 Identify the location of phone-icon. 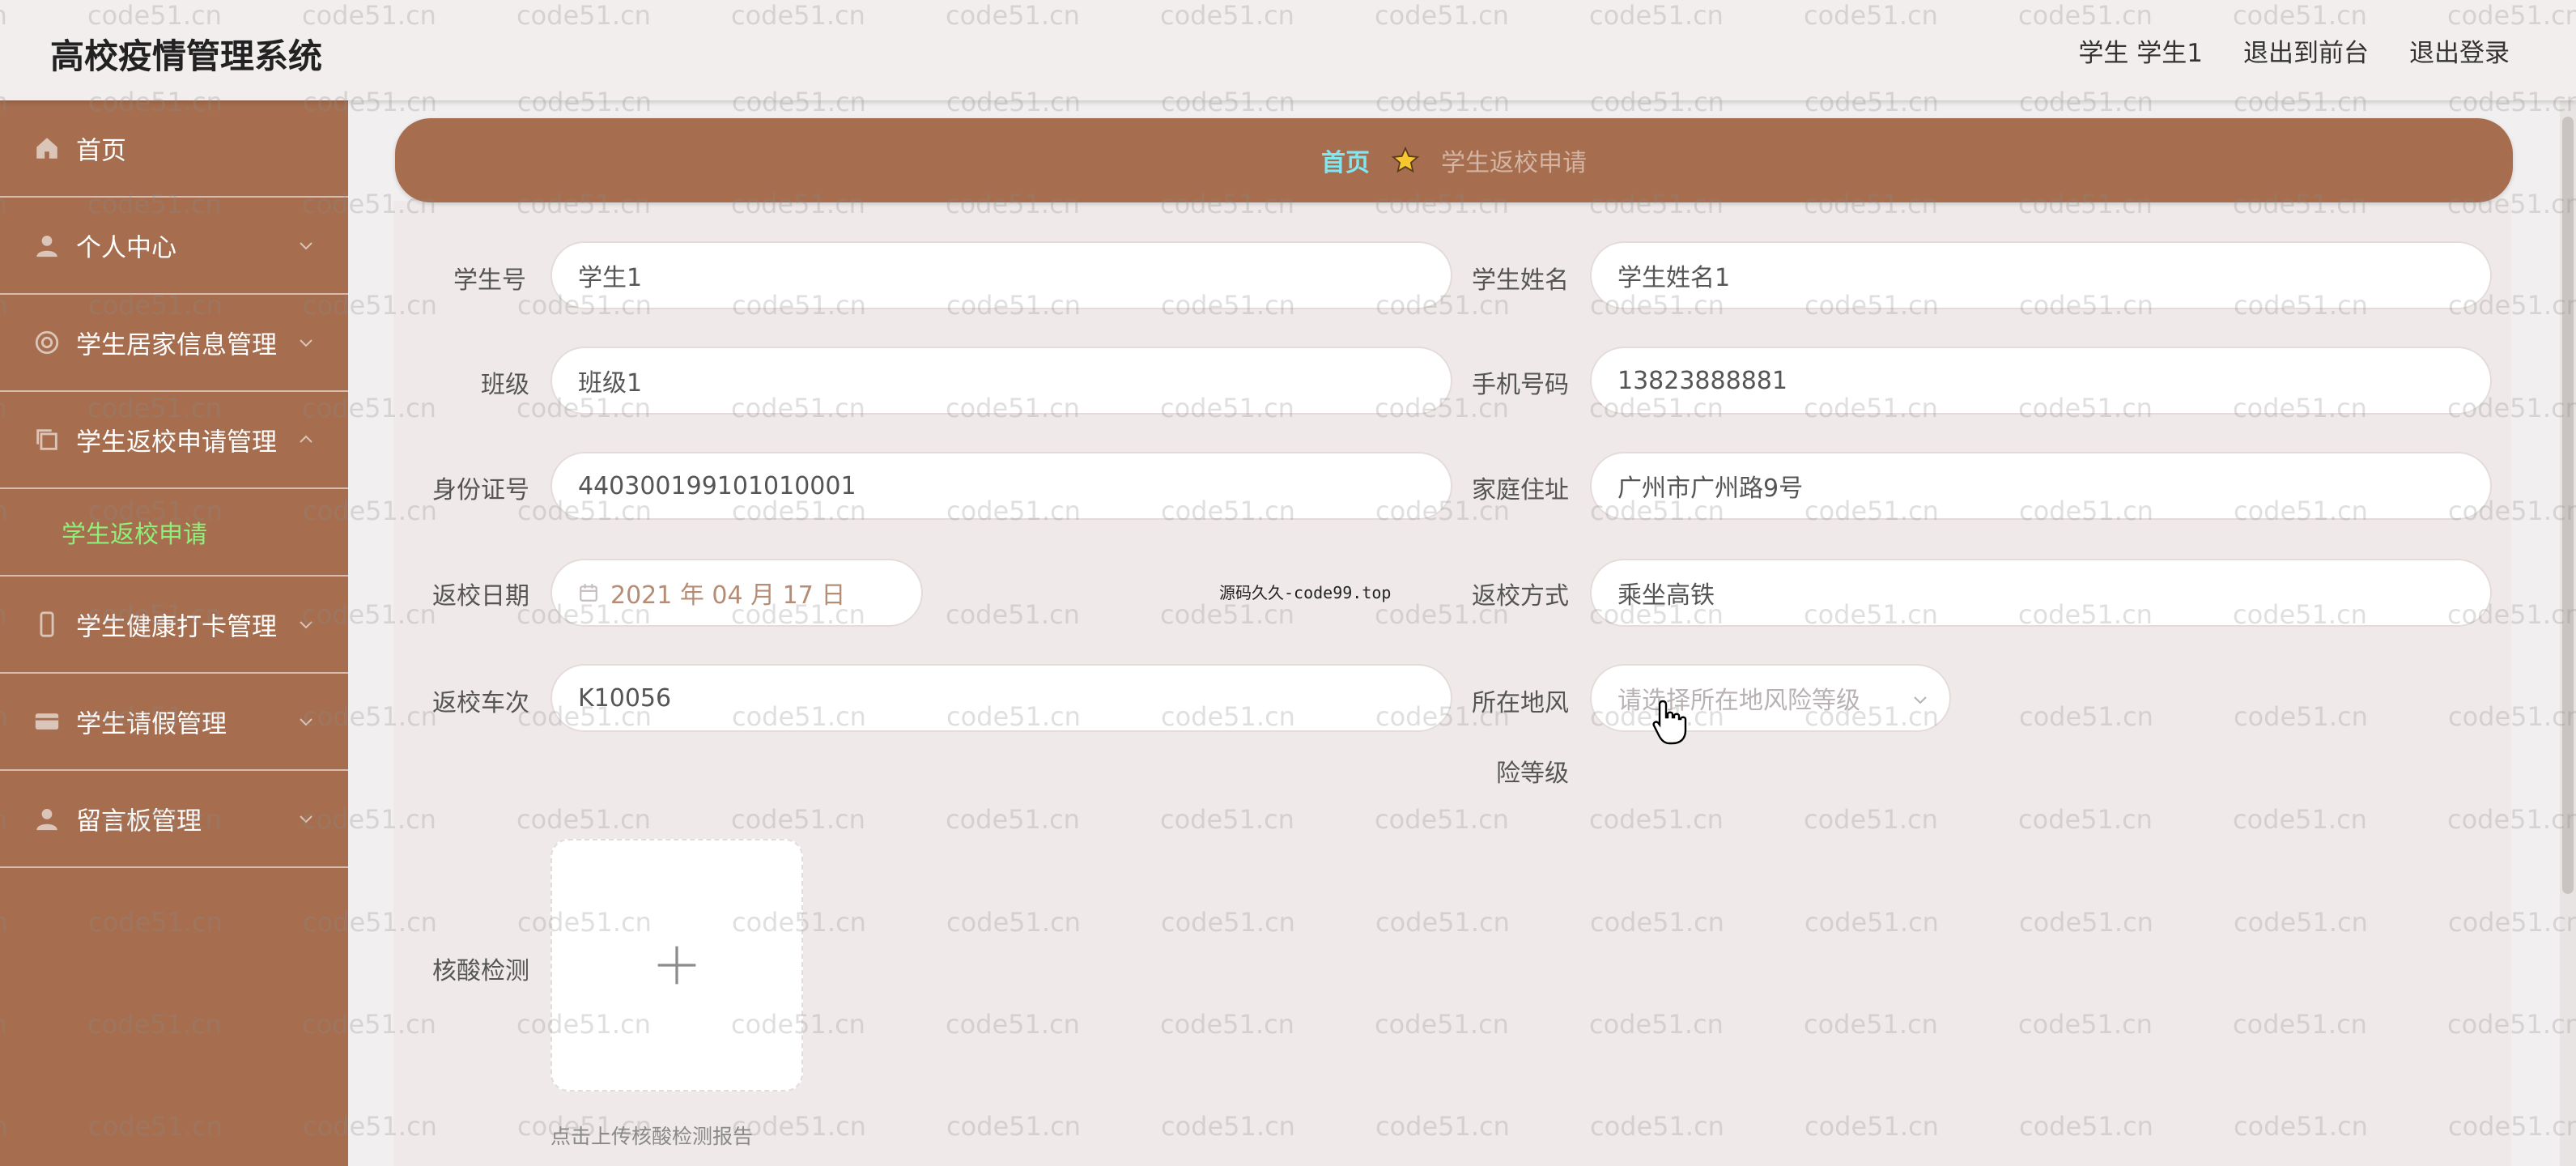
(47, 624).